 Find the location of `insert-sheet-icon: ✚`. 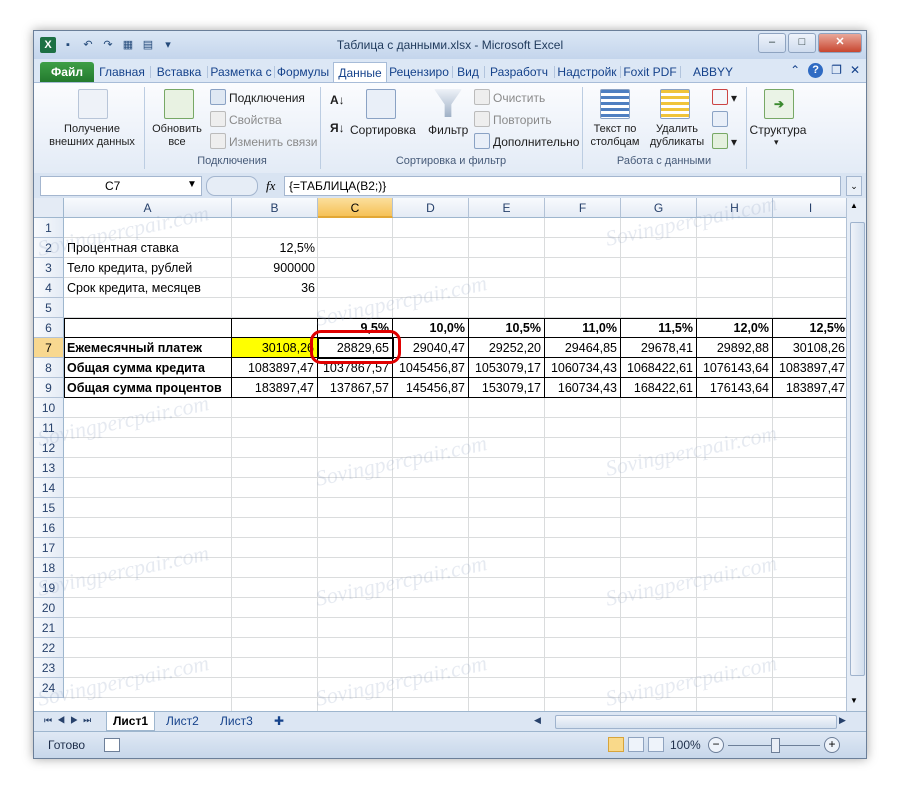

insert-sheet-icon: ✚ is located at coordinates (279, 721).